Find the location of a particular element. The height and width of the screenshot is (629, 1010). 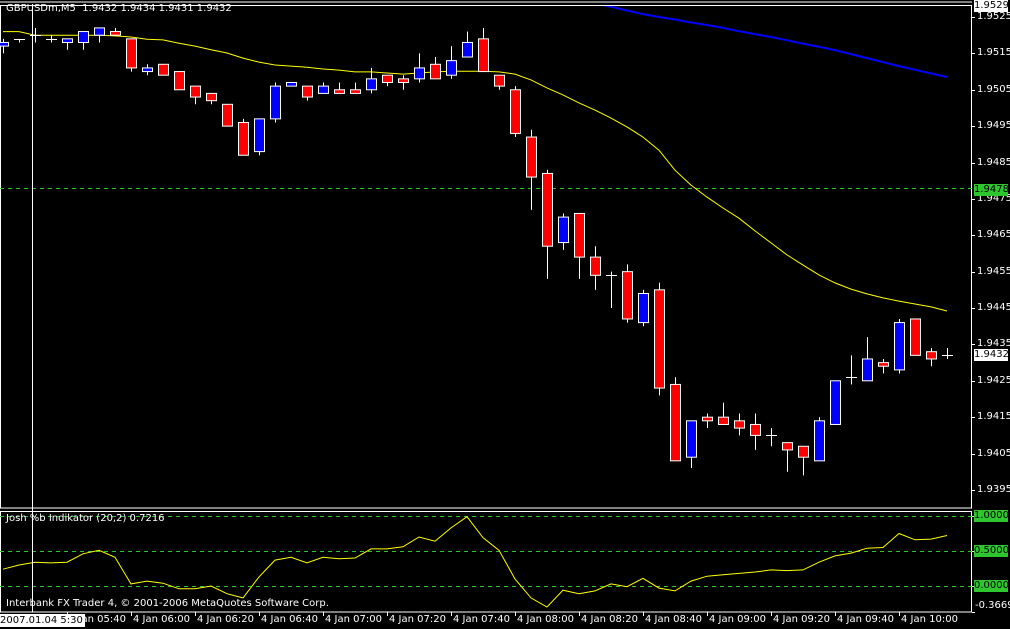

price-box-top: 1.9529 is located at coordinates (991, 6).